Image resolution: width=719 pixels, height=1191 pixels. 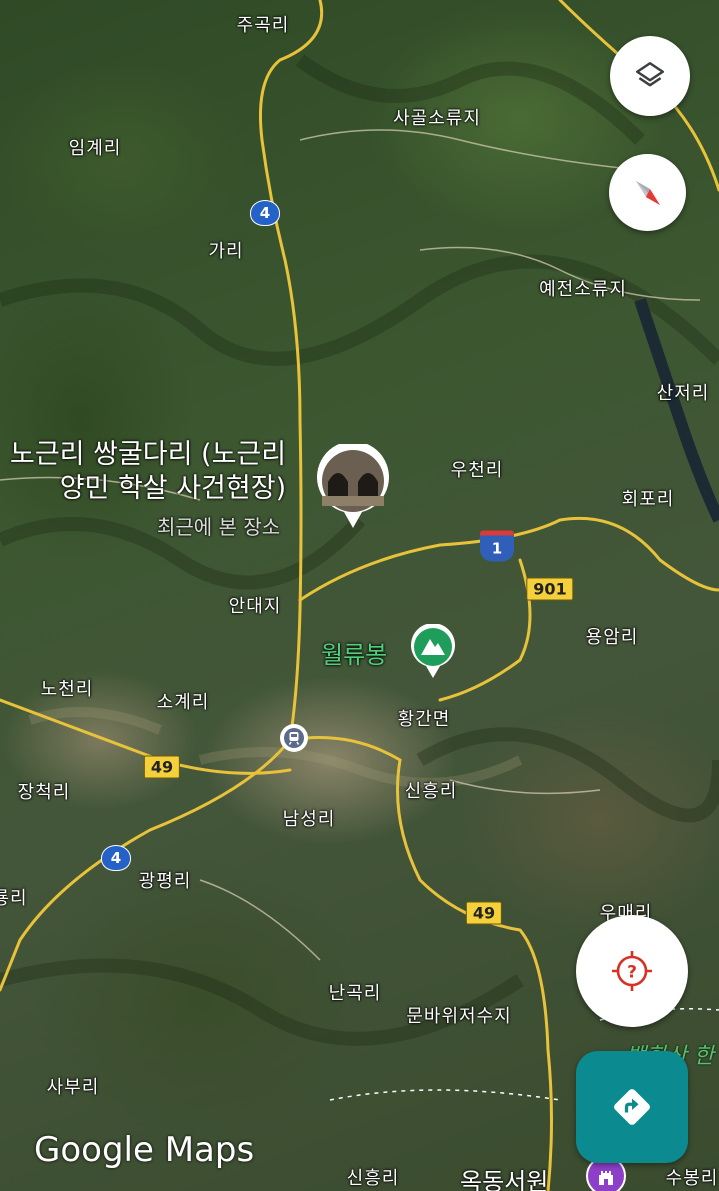 What do you see at coordinates (14, 898) in the screenshot?
I see `map-label: 룡리` at bounding box center [14, 898].